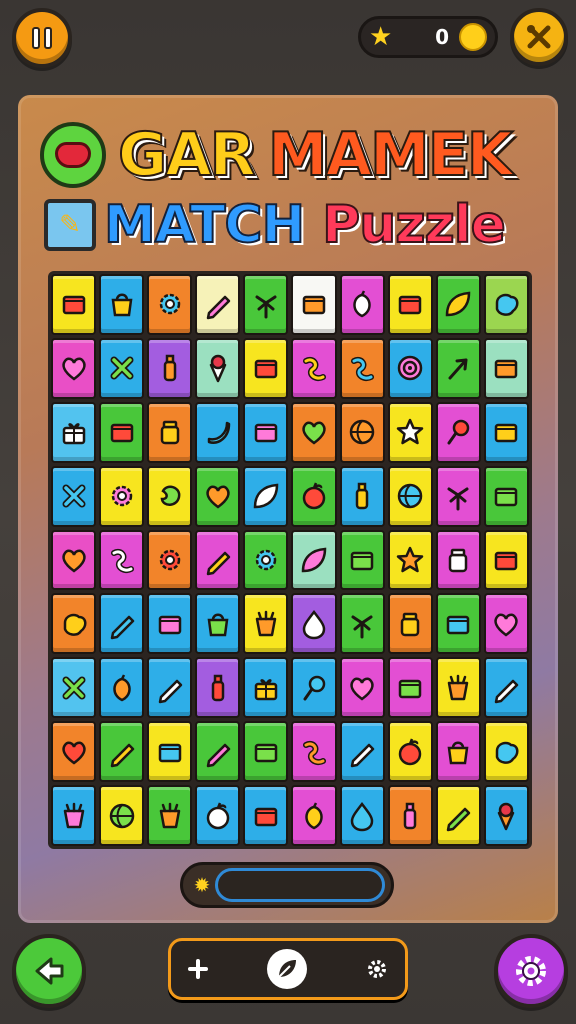 The width and height of the screenshot is (576, 1024). I want to click on pause-button, so click(42, 38).